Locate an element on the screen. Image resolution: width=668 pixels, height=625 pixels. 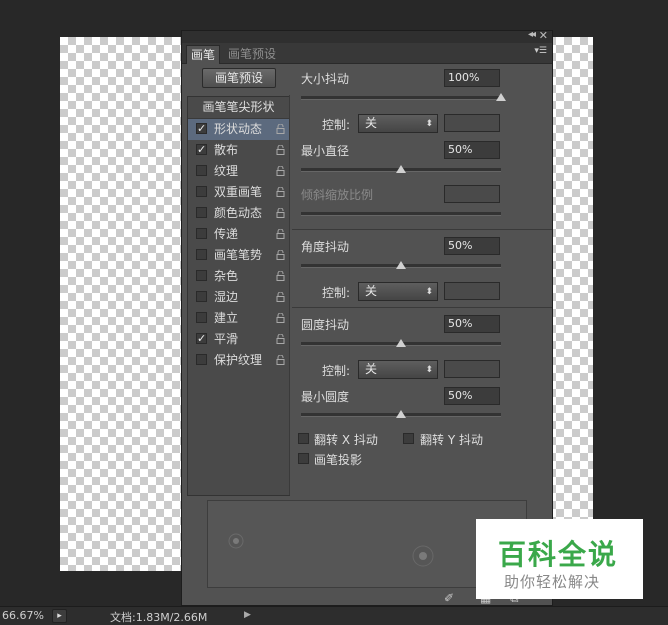
flip-x-checkbox is located at coordinates (303, 438).